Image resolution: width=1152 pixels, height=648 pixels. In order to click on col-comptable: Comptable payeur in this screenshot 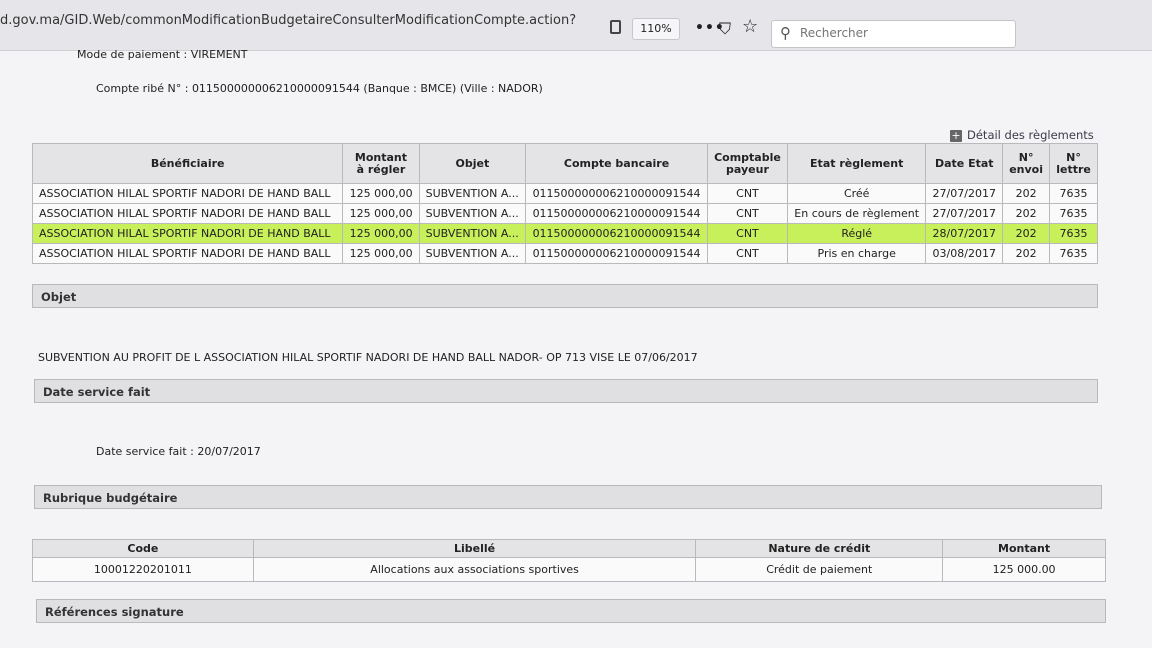, I will do `click(747, 163)`.